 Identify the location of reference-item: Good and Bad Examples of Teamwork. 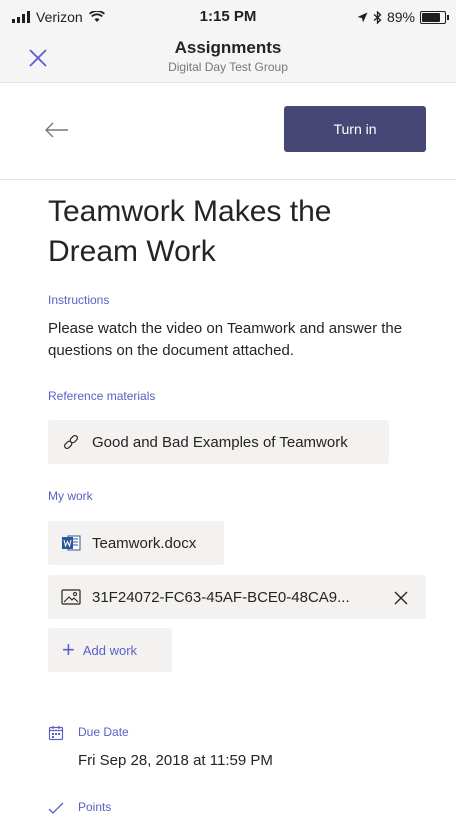
(218, 442).